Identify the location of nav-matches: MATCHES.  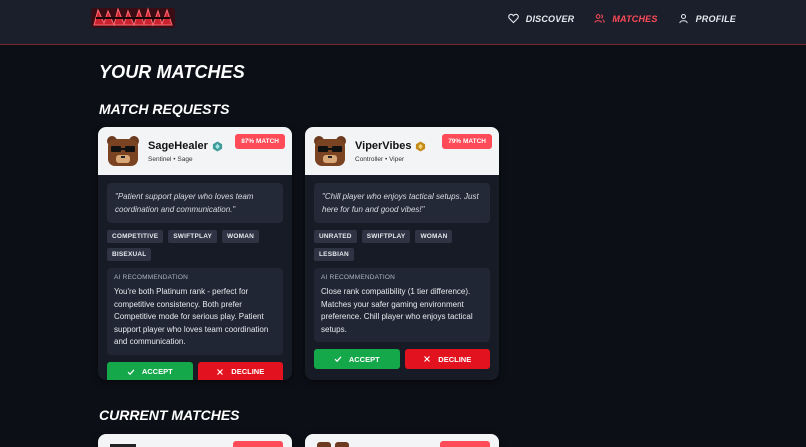
(625, 18).